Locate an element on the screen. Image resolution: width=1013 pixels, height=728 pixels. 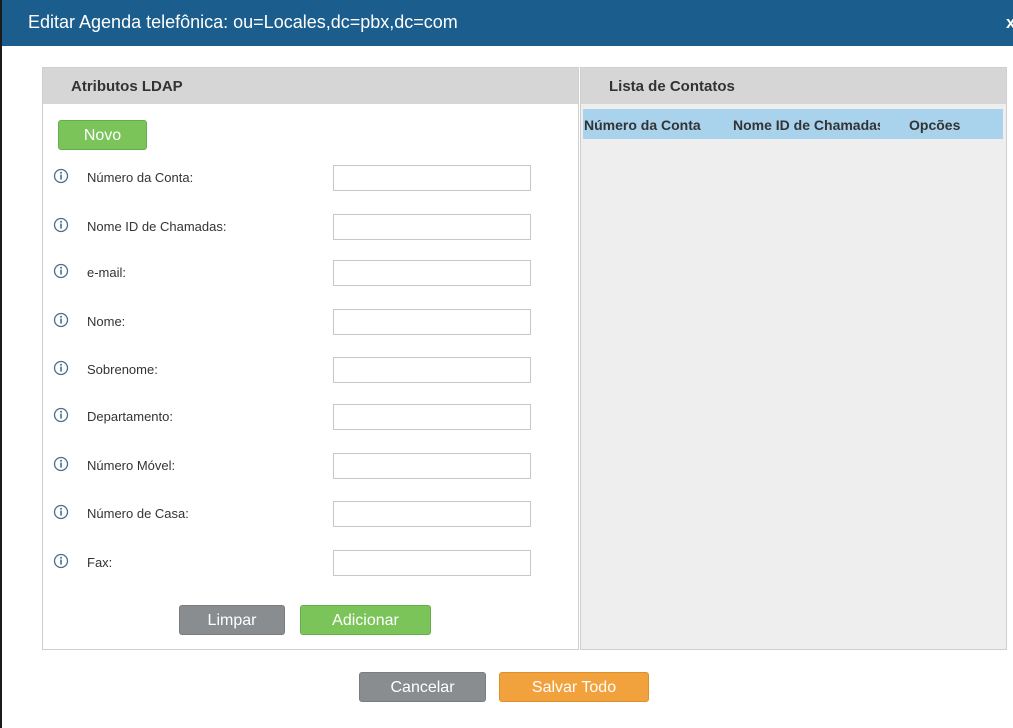
column-header-caller-id-name: Nome ID de Chamadas is located at coordinates (806, 125).